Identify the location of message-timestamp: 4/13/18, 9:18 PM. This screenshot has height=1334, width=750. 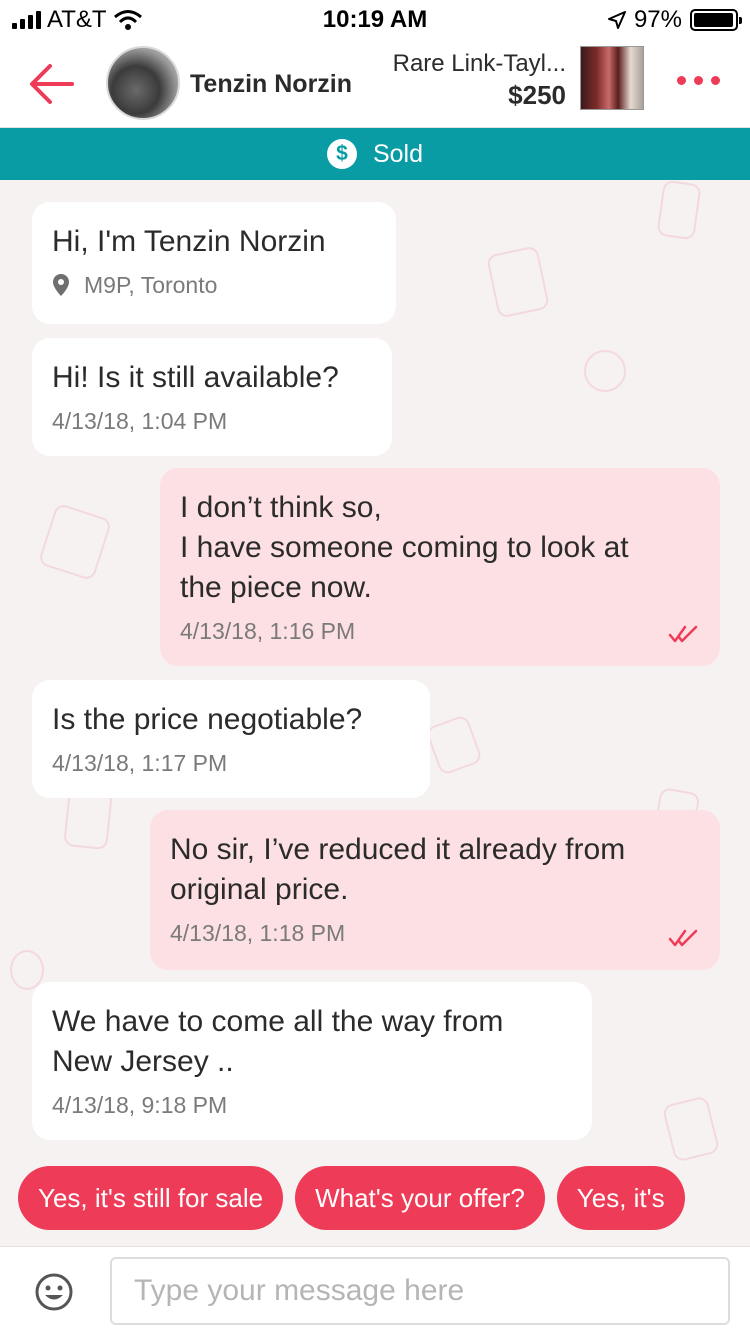
(140, 1105).